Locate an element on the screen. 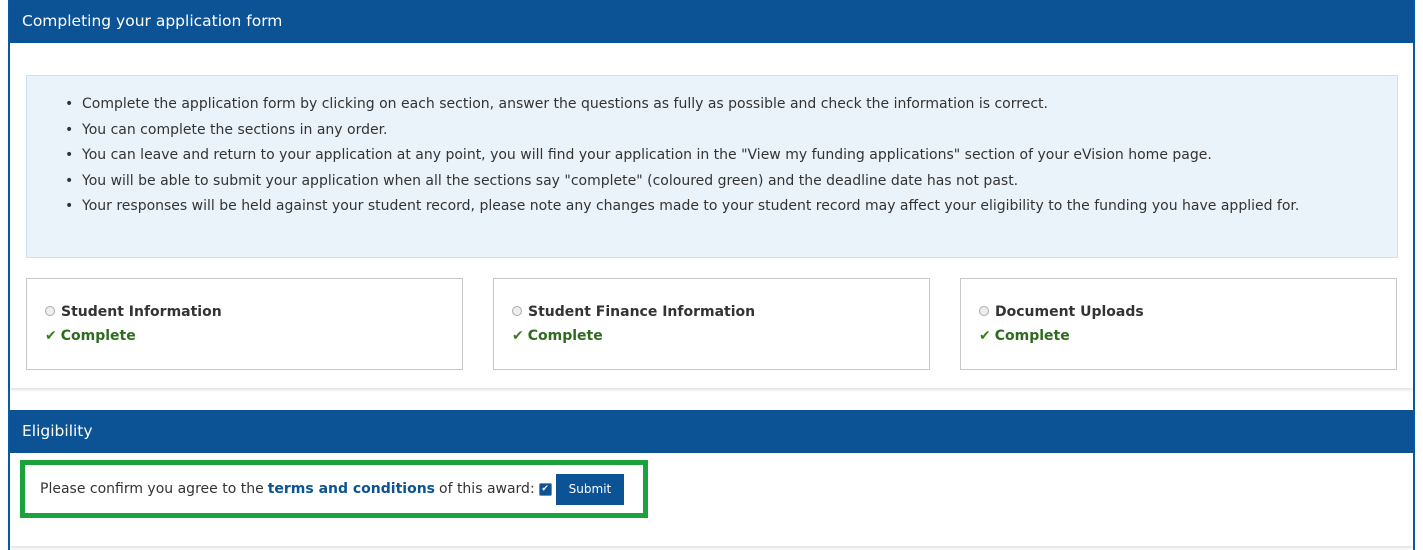 This screenshot has width=1423, height=550. terms-and-conditions-link: terms and conditions is located at coordinates (351, 489).